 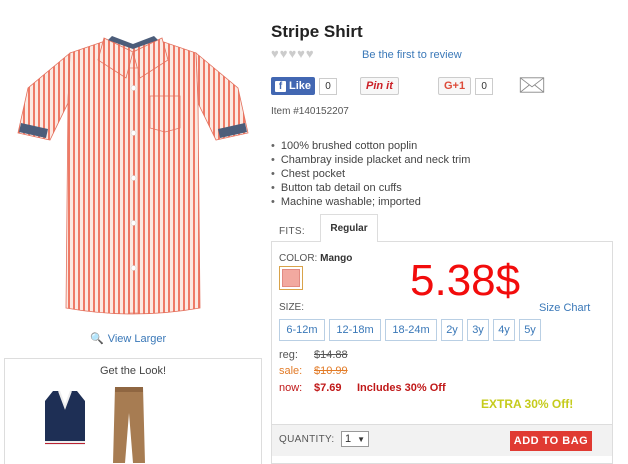 I want to click on size-chart-link: Size Chart, so click(x=564, y=308).